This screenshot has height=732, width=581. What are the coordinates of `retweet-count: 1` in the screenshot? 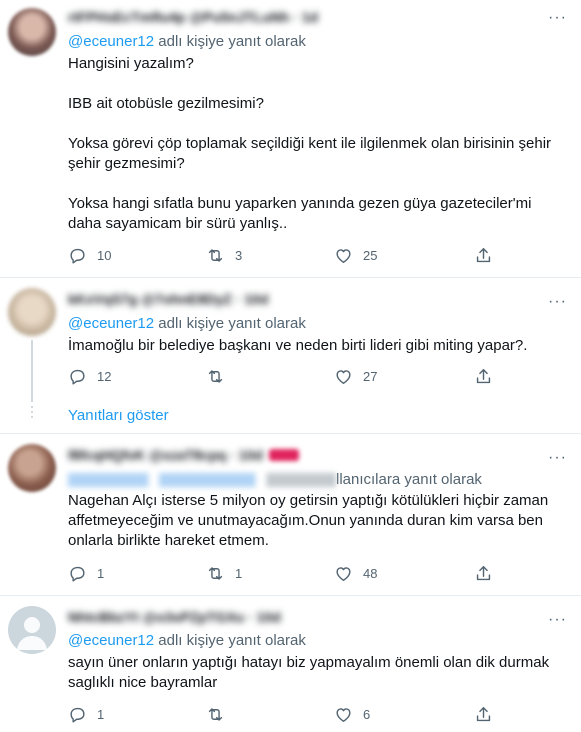 It's located at (239, 573).